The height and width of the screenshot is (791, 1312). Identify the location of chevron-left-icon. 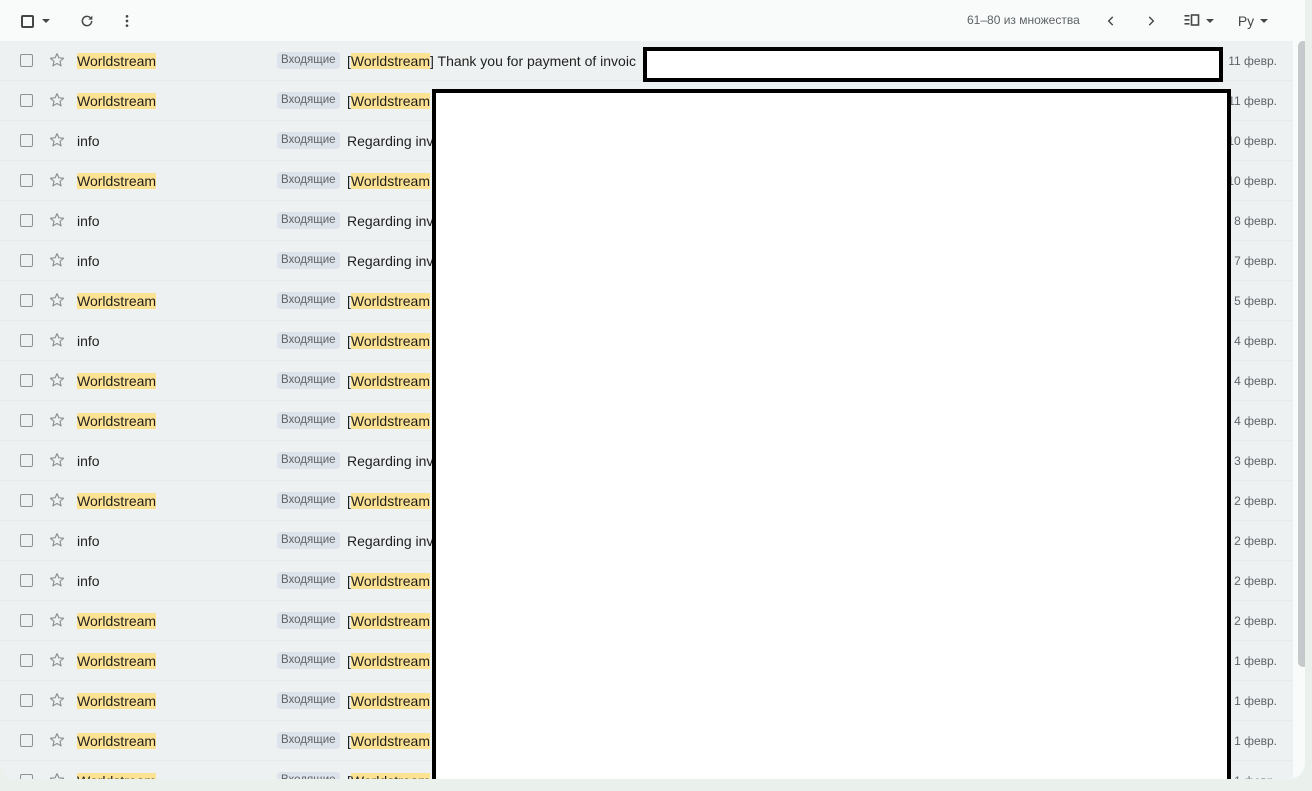
(1110, 21).